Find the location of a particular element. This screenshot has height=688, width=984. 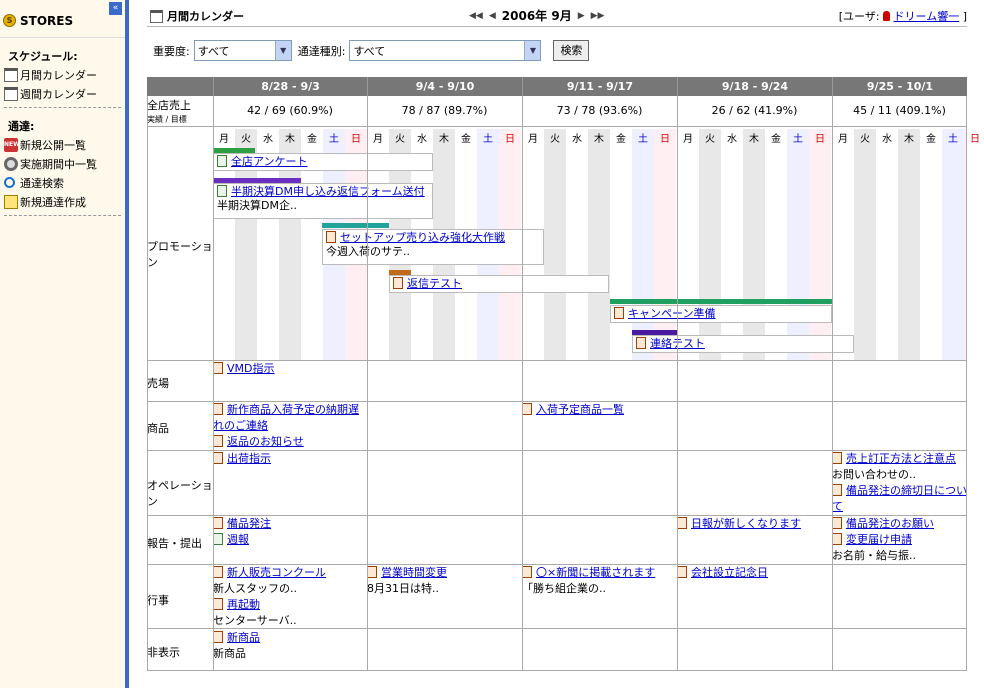

sidebar-title: STORES is located at coordinates (47, 21).